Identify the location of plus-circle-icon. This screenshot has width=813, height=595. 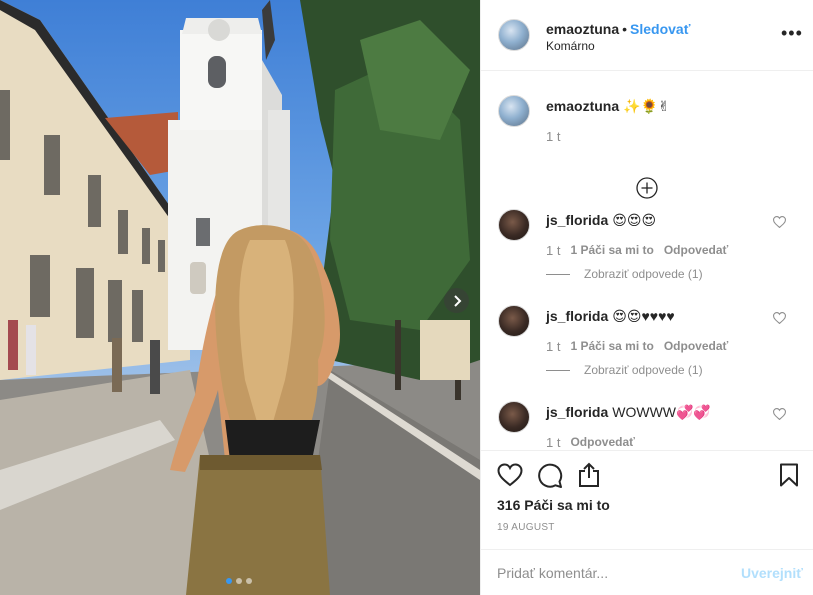
(647, 188).